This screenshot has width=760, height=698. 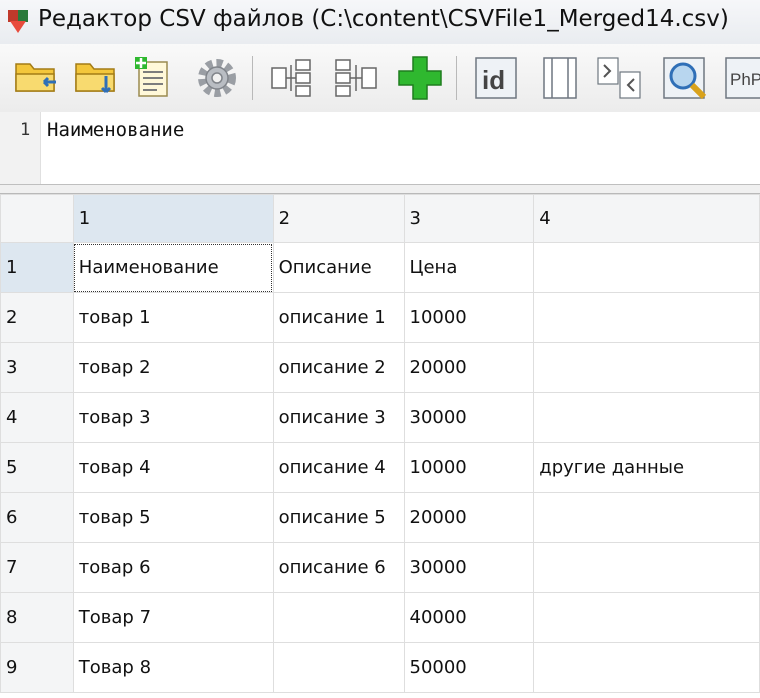 What do you see at coordinates (469, 218) in the screenshot?
I see `column-header: 3` at bounding box center [469, 218].